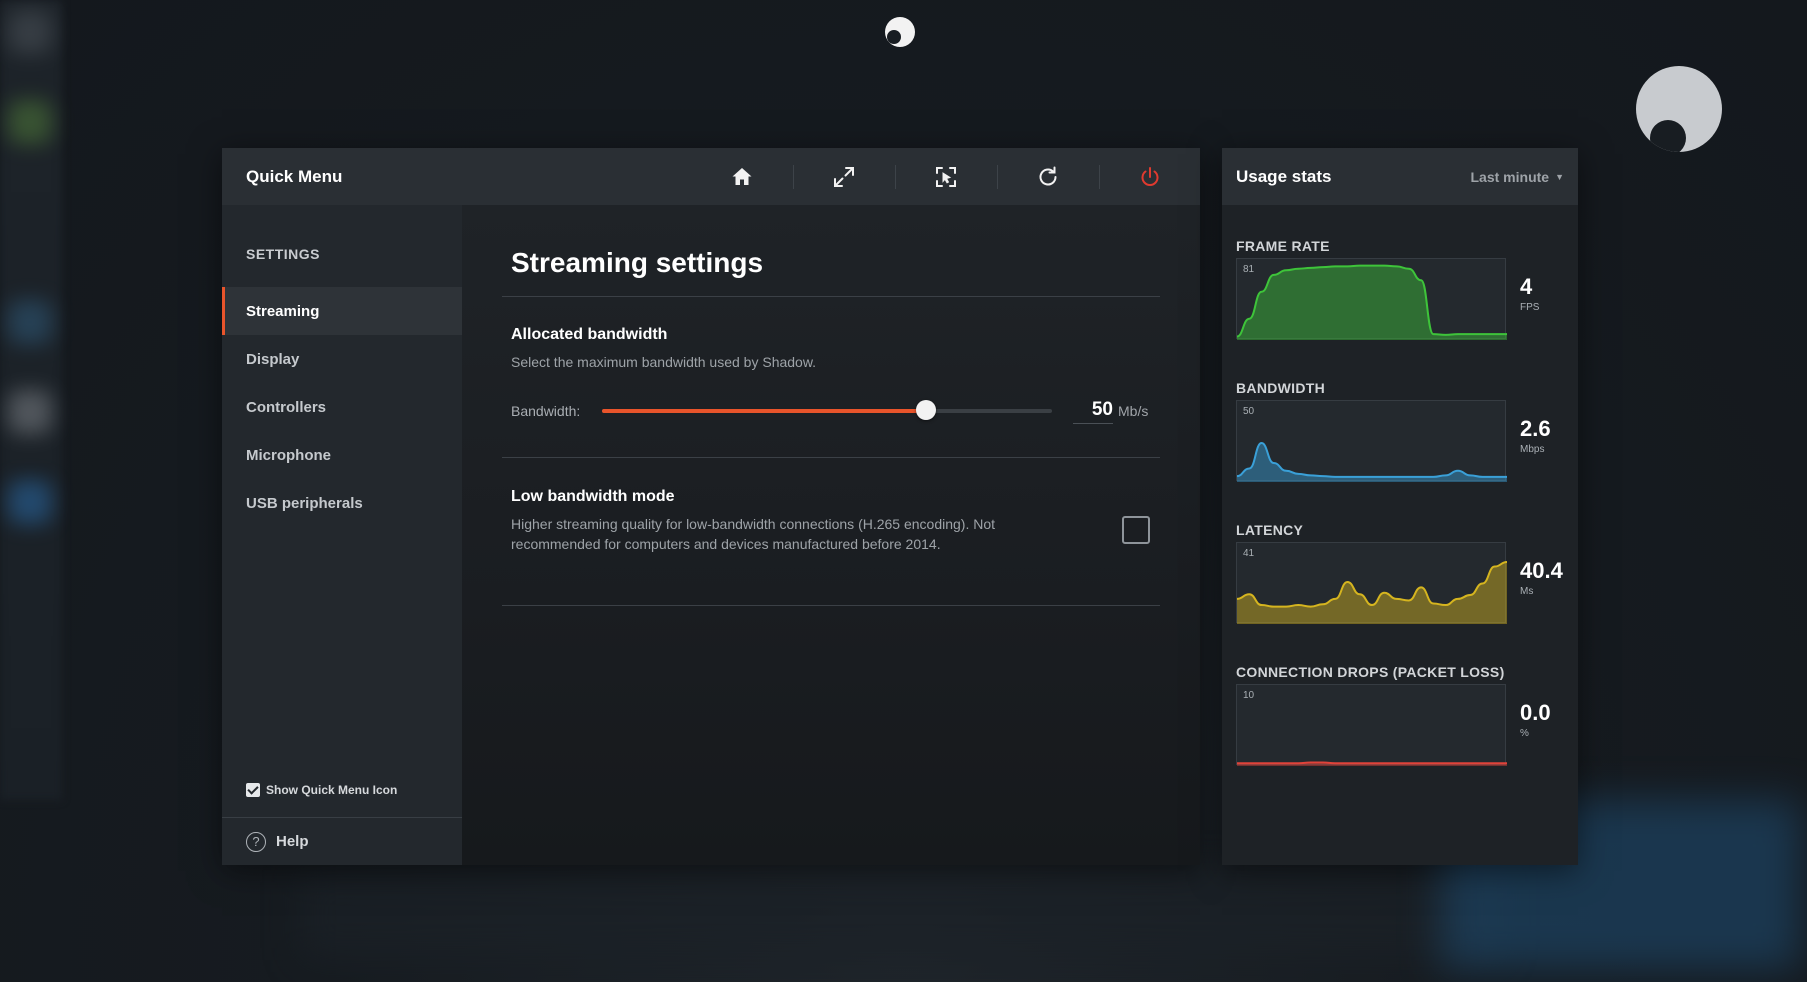 Image resolution: width=1807 pixels, height=982 pixels. Describe the element at coordinates (256, 841) in the screenshot. I see `help-icon: ?` at that location.